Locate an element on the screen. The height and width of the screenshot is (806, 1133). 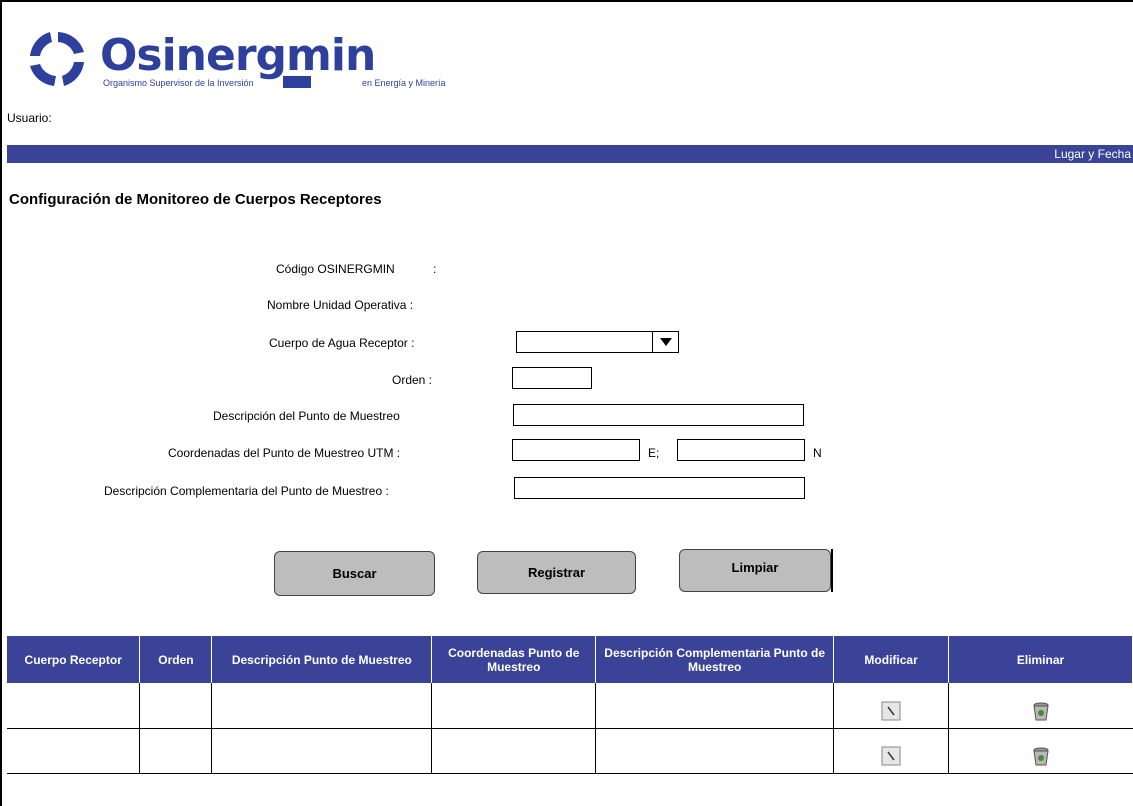
coord-e-input is located at coordinates (576, 450).